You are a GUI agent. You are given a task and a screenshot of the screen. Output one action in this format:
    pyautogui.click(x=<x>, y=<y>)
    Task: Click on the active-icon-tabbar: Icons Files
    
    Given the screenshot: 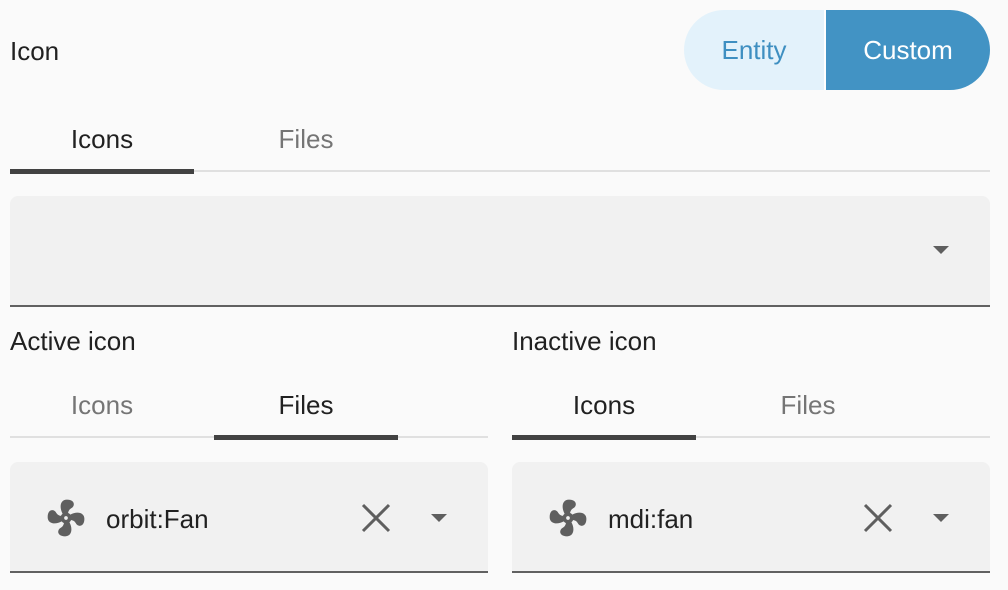 What is the action you would take?
    pyautogui.click(x=249, y=406)
    